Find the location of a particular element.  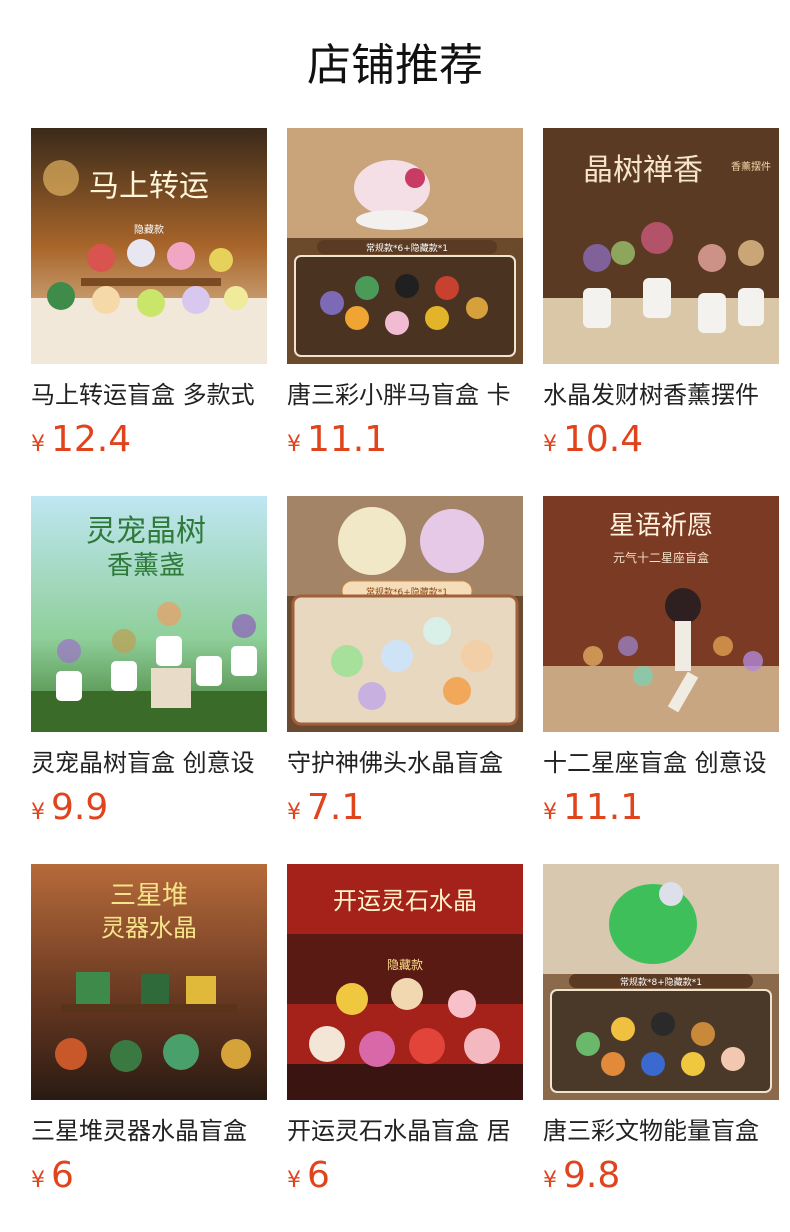

product-card: 马上转运 隐藏款 马上转运盲盒 多款式 ¥12.4 is located at coordinates (149, 298).